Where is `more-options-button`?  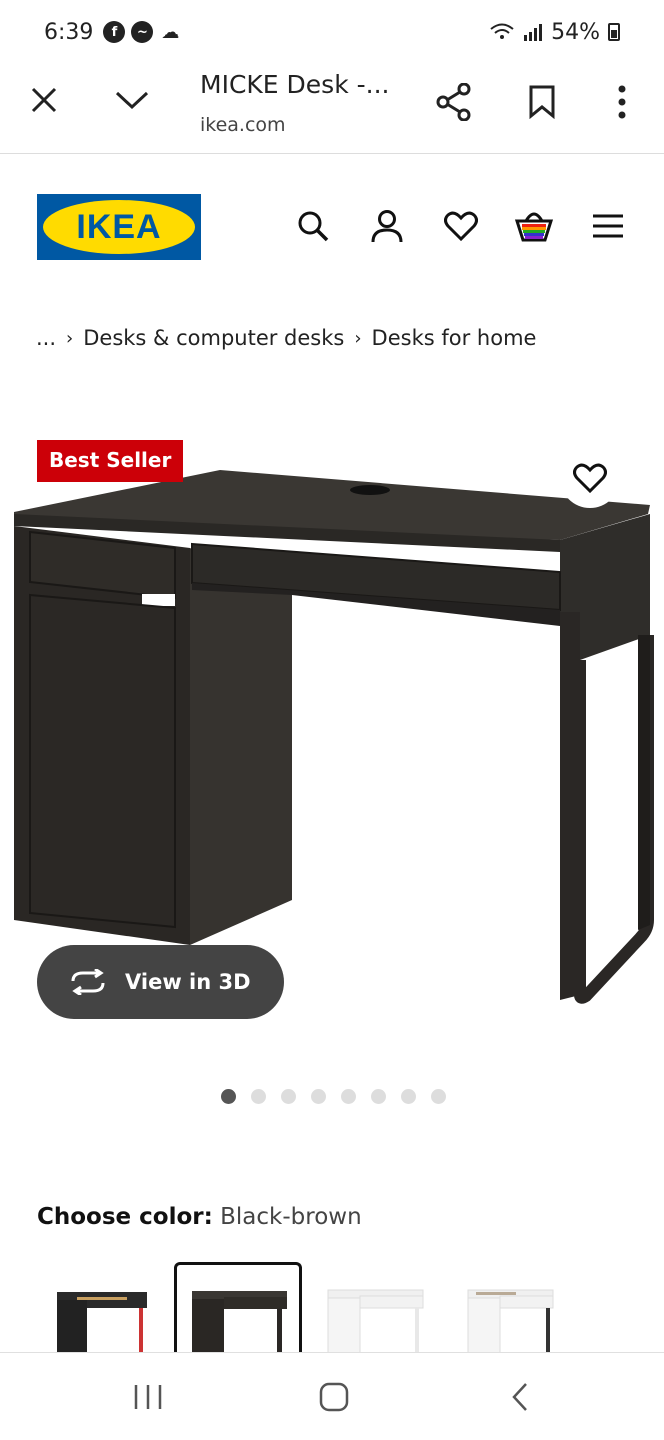
more-options-button is located at coordinates (622, 102).